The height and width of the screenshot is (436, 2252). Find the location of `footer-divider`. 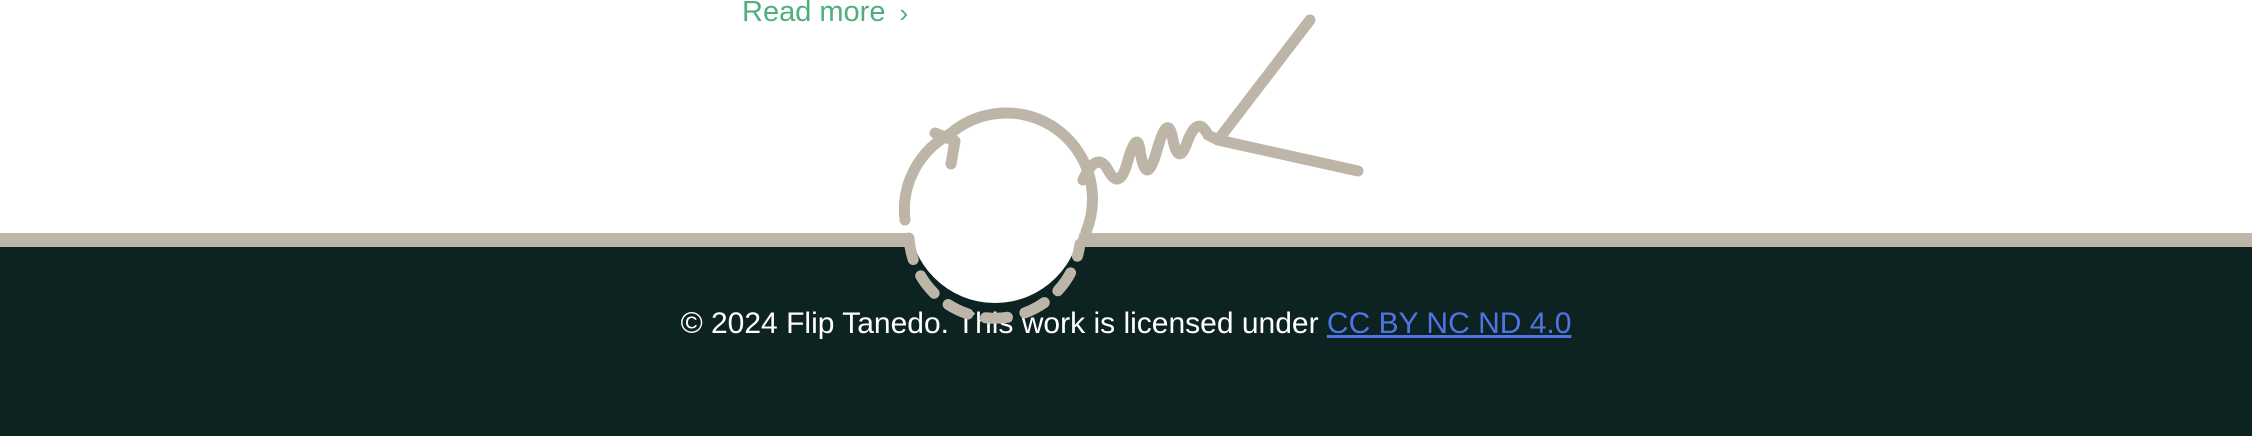

footer-divider is located at coordinates (1126, 240).